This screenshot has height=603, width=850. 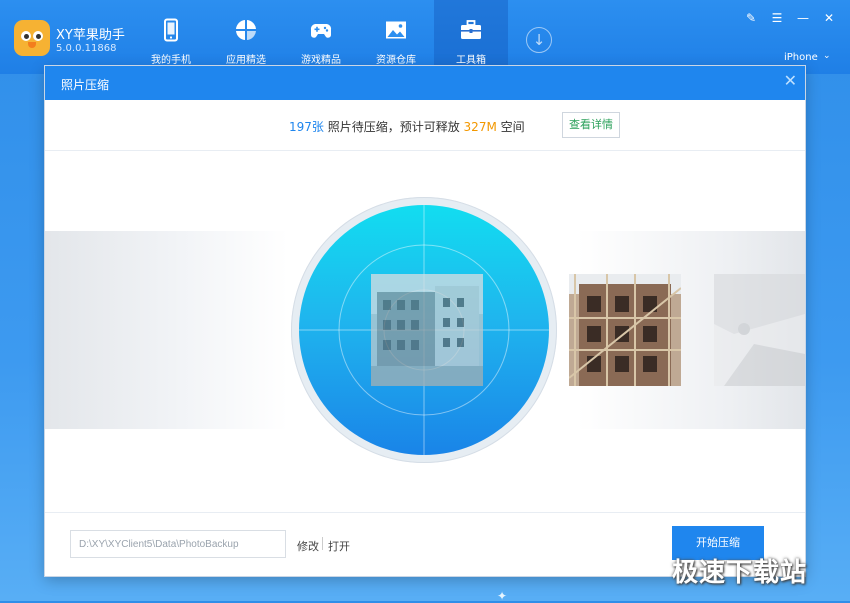 I want to click on gamepad-icon, so click(x=321, y=31).